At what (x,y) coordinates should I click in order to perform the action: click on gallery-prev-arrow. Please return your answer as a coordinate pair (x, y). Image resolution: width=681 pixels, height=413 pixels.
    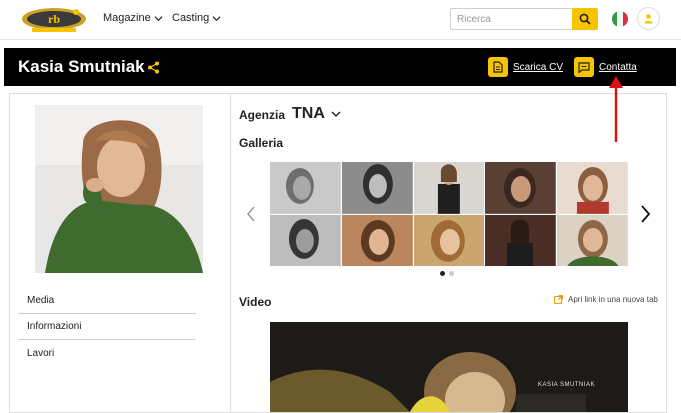
    Looking at the image, I should click on (251, 214).